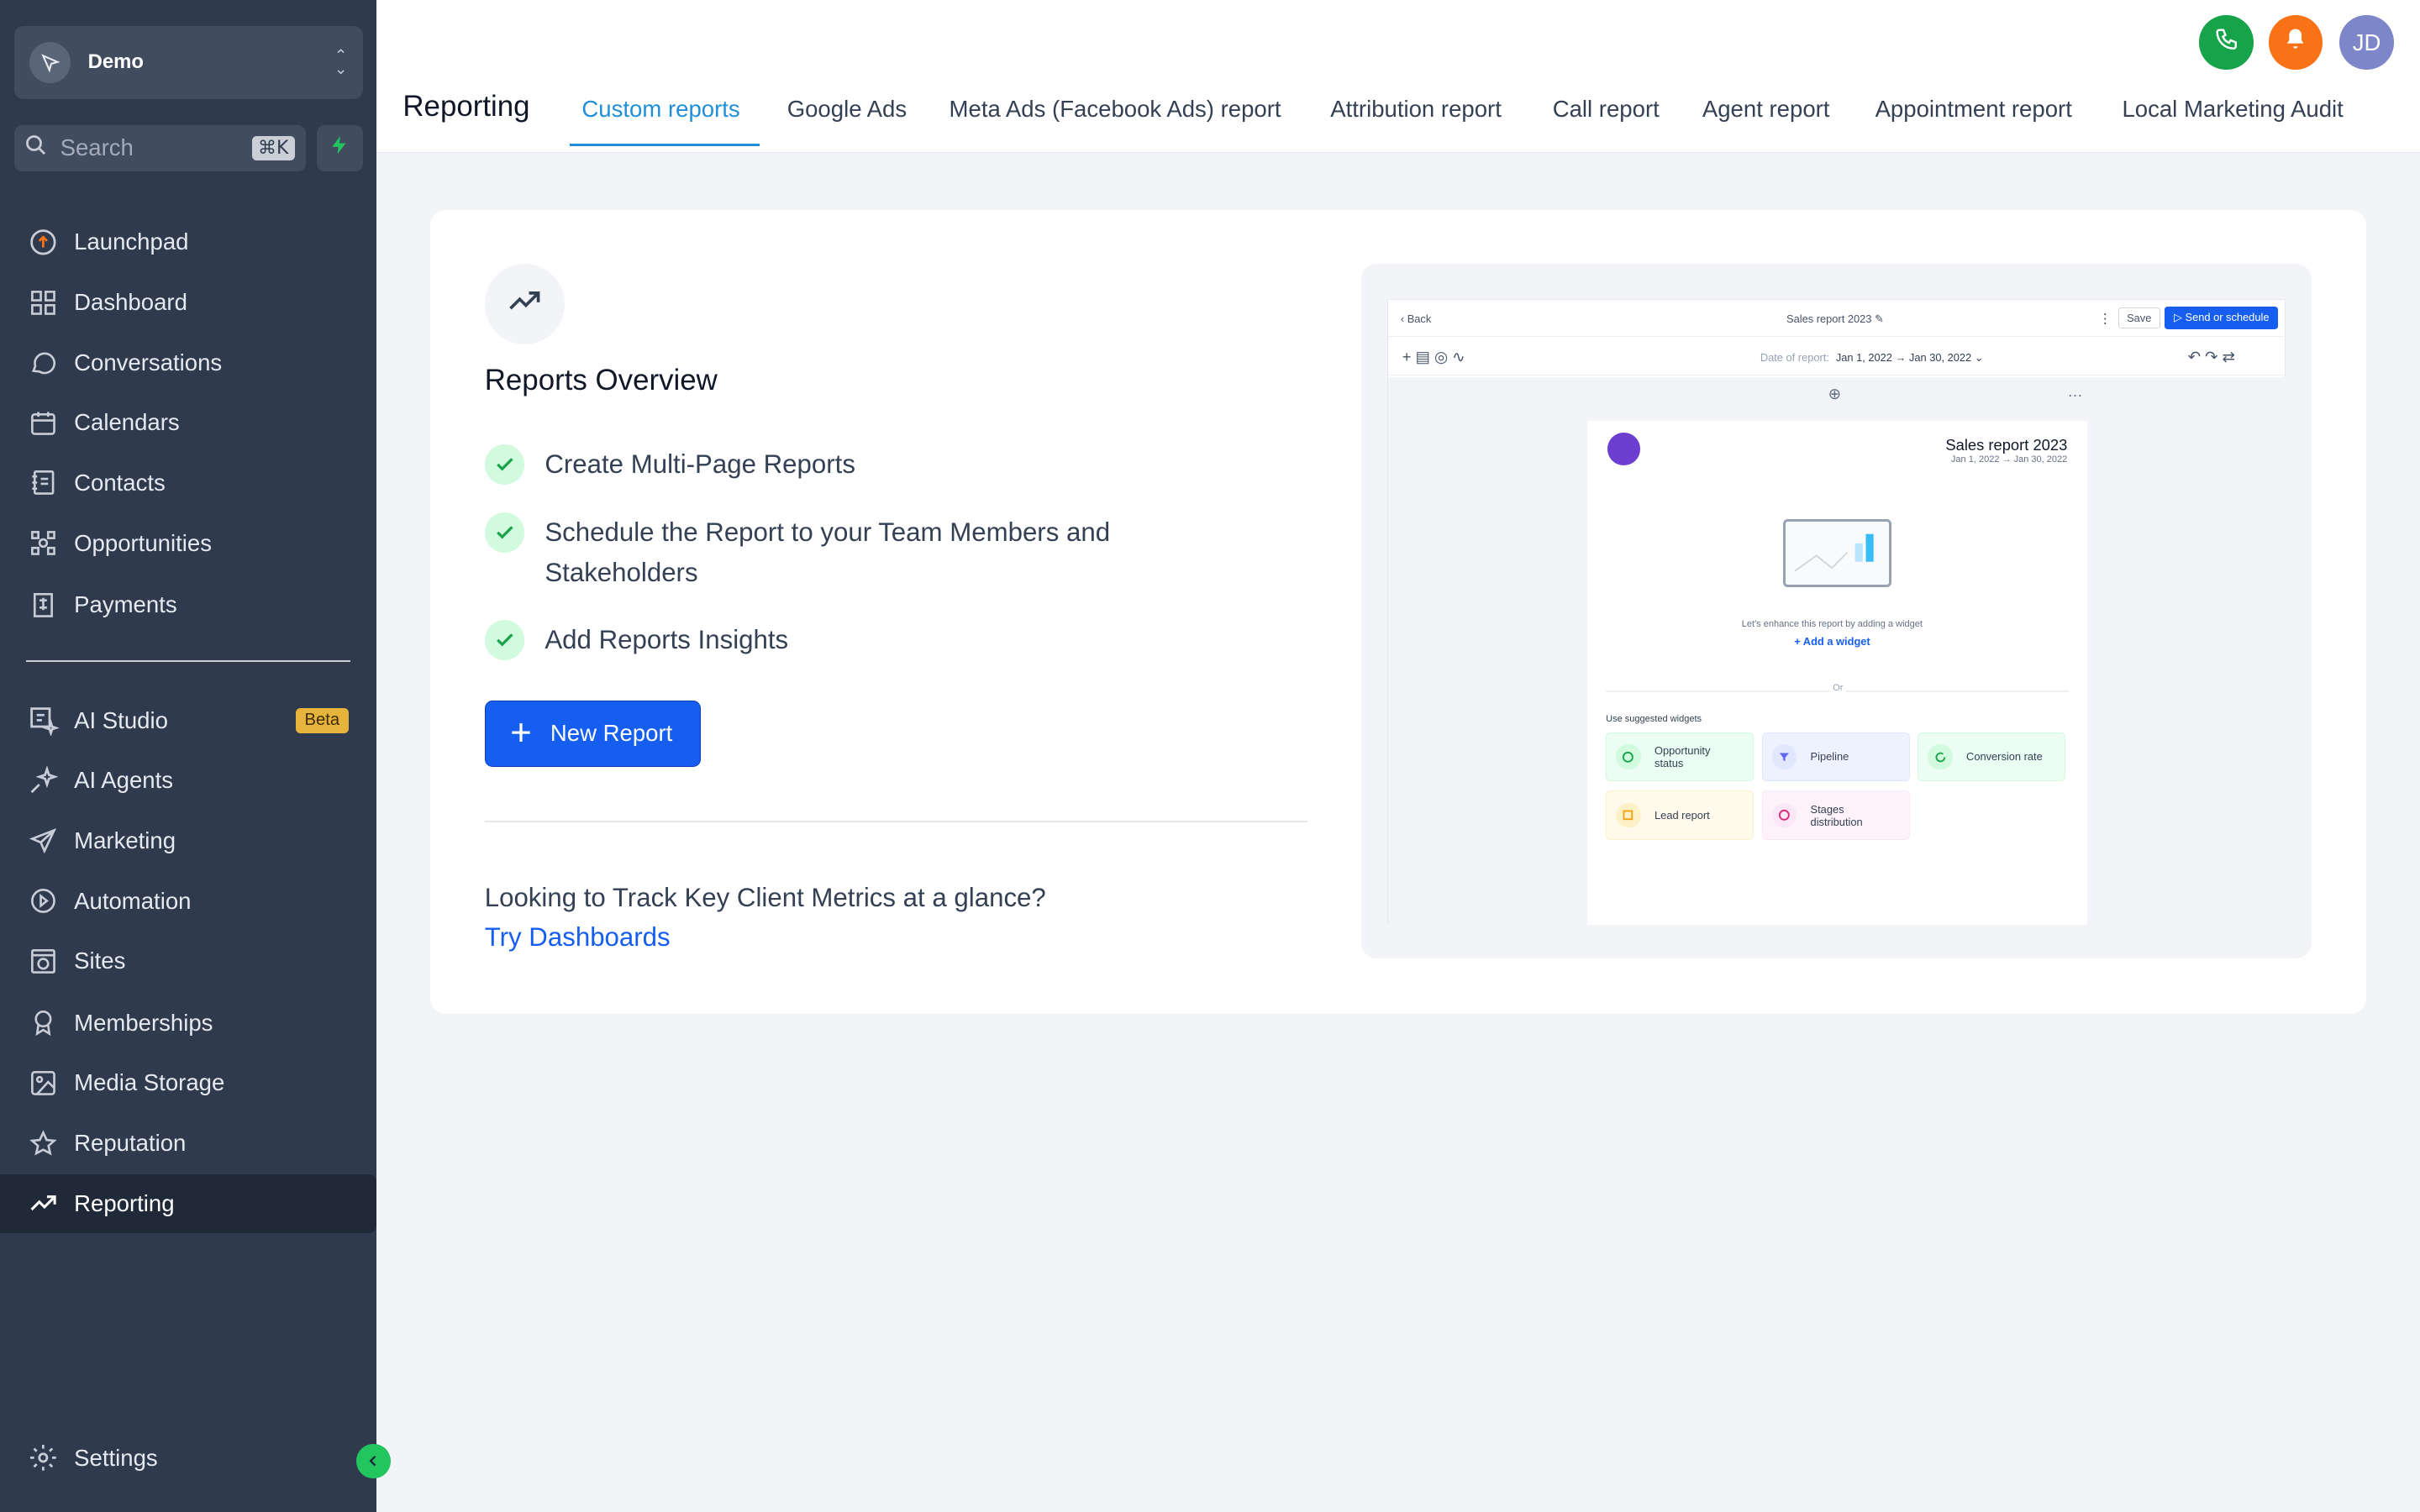 The image size is (2420, 1512). I want to click on account-name: Demo, so click(116, 62).